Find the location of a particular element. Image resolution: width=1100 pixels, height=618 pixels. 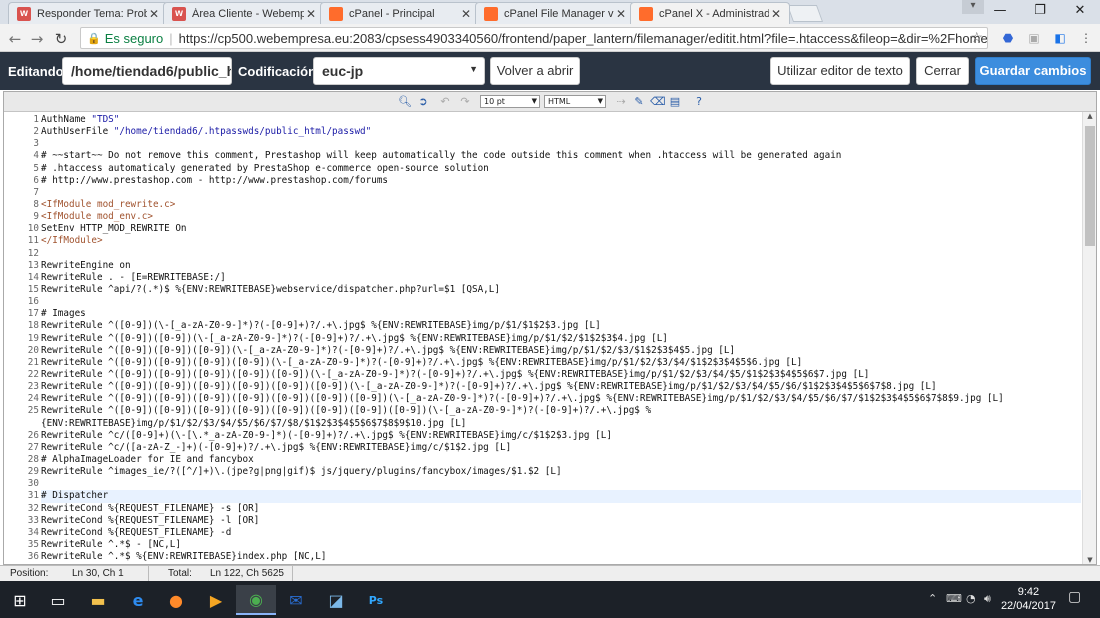

extension-icon: ⬣ is located at coordinates (1008, 38).